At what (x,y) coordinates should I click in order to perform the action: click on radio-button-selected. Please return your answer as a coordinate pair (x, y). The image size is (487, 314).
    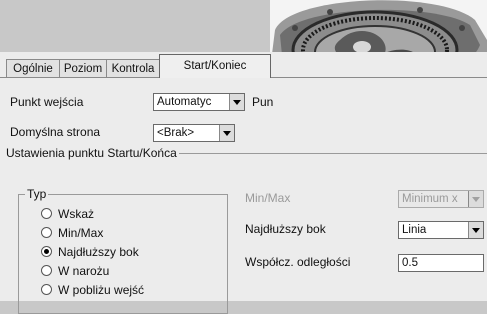
    Looking at the image, I should click on (46, 251).